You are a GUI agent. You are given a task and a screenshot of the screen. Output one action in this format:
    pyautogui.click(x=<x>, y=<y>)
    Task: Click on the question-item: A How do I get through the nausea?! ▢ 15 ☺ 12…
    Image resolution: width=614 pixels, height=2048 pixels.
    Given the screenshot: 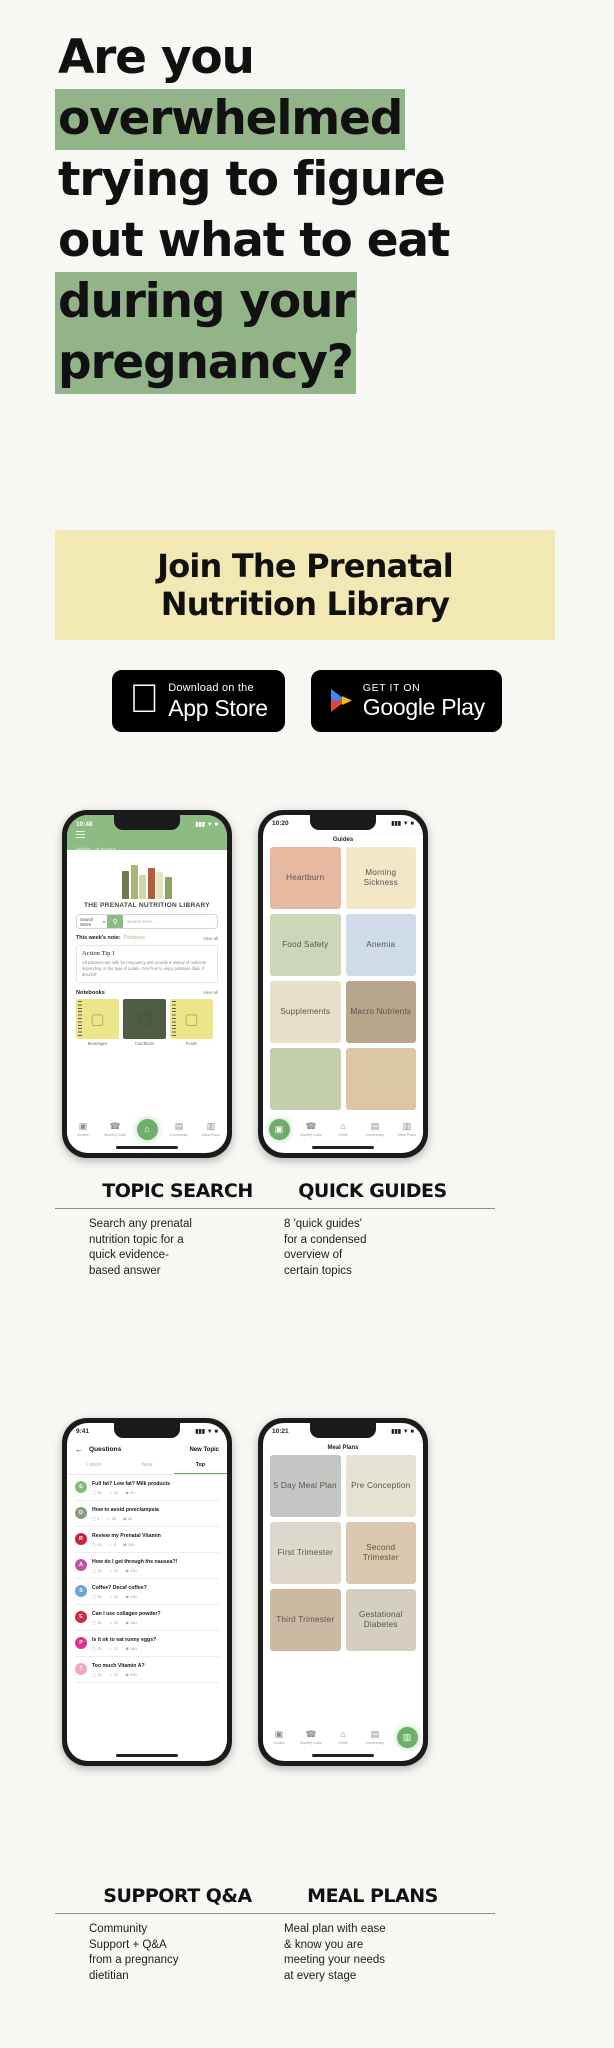 What is the action you would take?
    pyautogui.click(x=147, y=1566)
    